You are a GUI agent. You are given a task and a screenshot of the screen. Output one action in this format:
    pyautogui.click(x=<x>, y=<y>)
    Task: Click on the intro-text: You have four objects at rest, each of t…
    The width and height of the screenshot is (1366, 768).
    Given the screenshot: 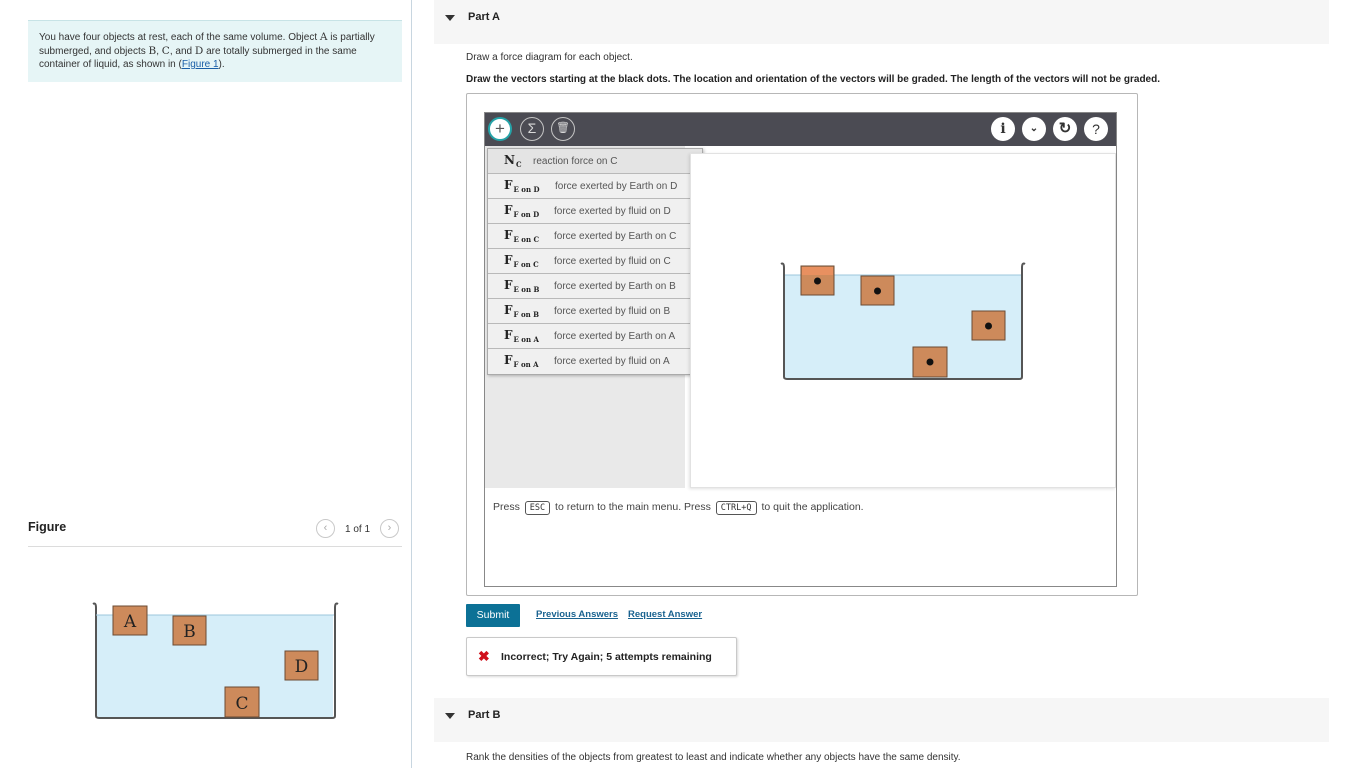 What is the action you would take?
    pyautogui.click(x=179, y=37)
    